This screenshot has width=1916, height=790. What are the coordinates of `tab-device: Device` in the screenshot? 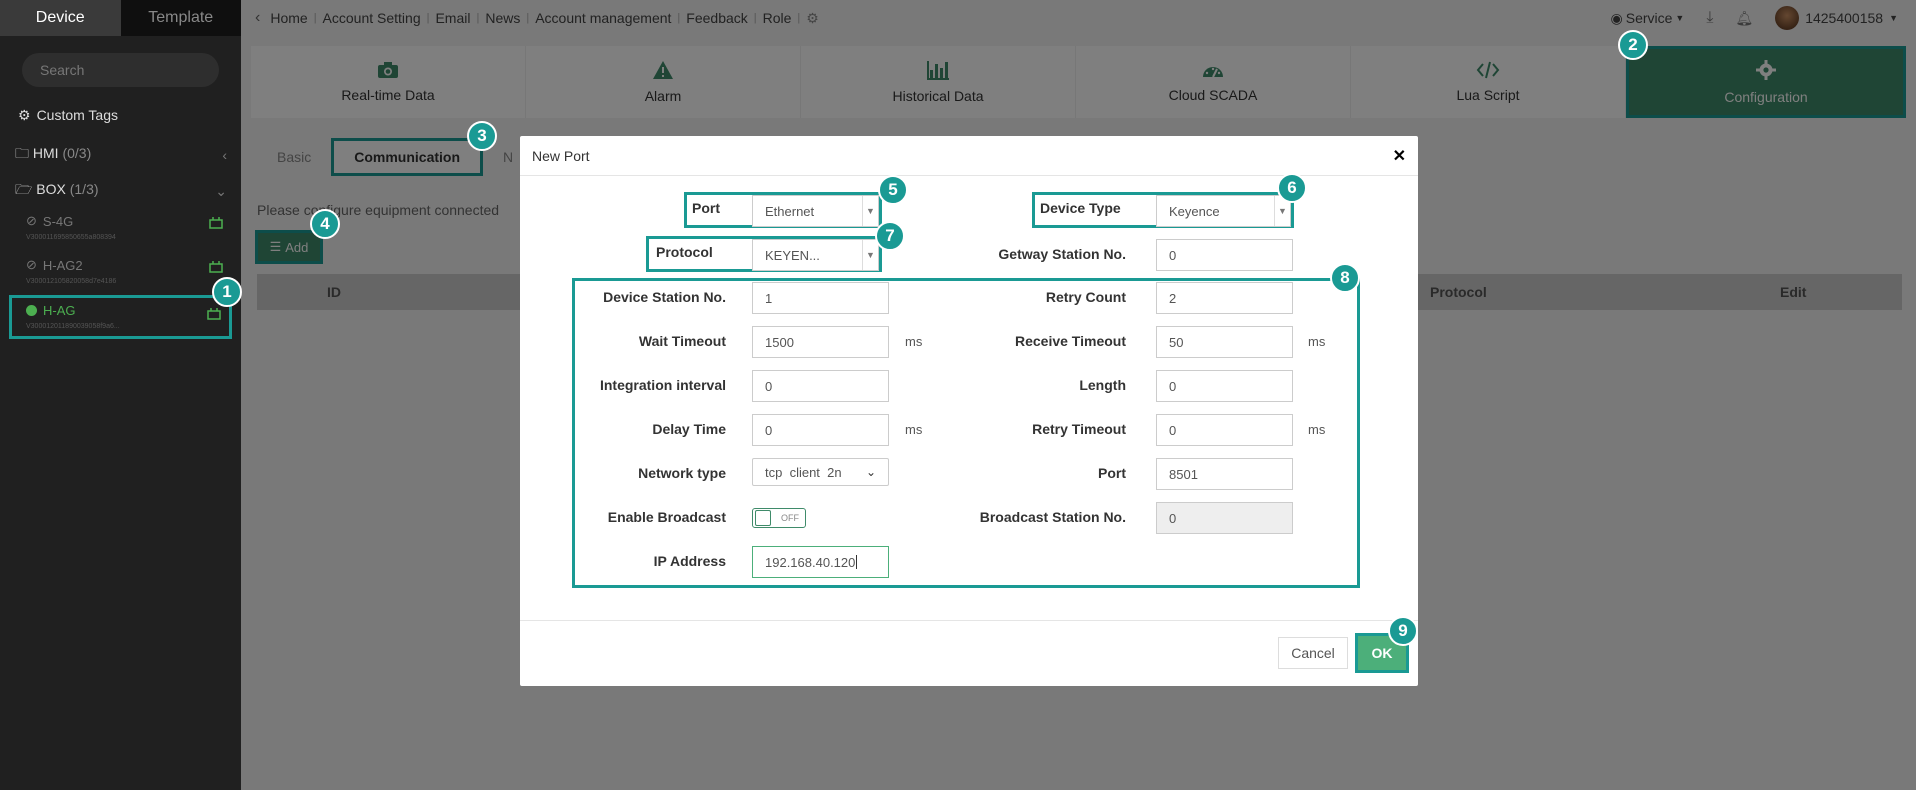 It's located at (60, 18).